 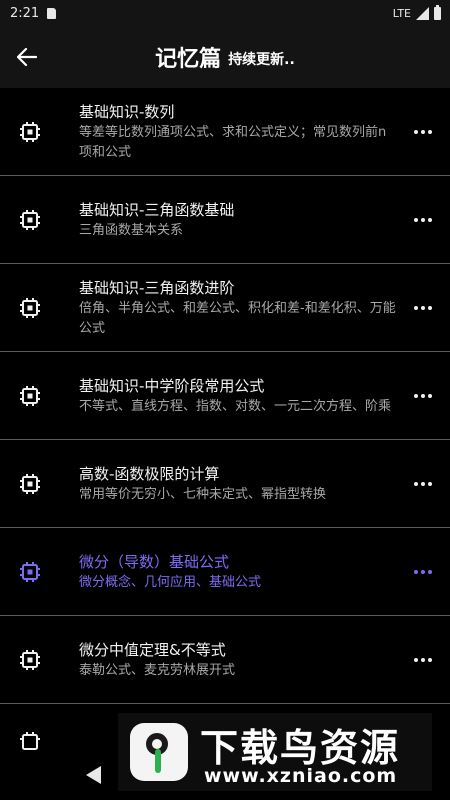 I want to click on item-text: 基础知识-三角函数进阶 倍角、半角公式、和差公式、积化和差-和差化积、万能公式, so click(x=237, y=308).